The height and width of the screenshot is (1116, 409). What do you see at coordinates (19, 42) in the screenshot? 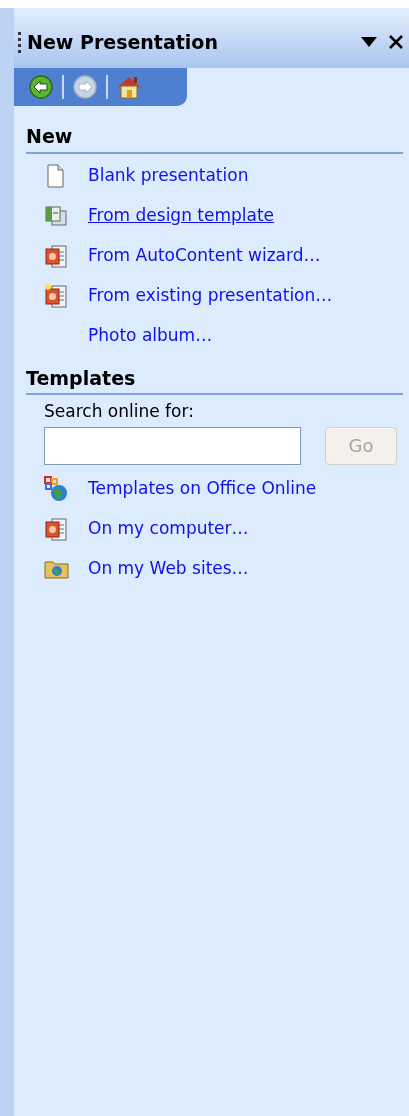
I see `grip-icon` at bounding box center [19, 42].